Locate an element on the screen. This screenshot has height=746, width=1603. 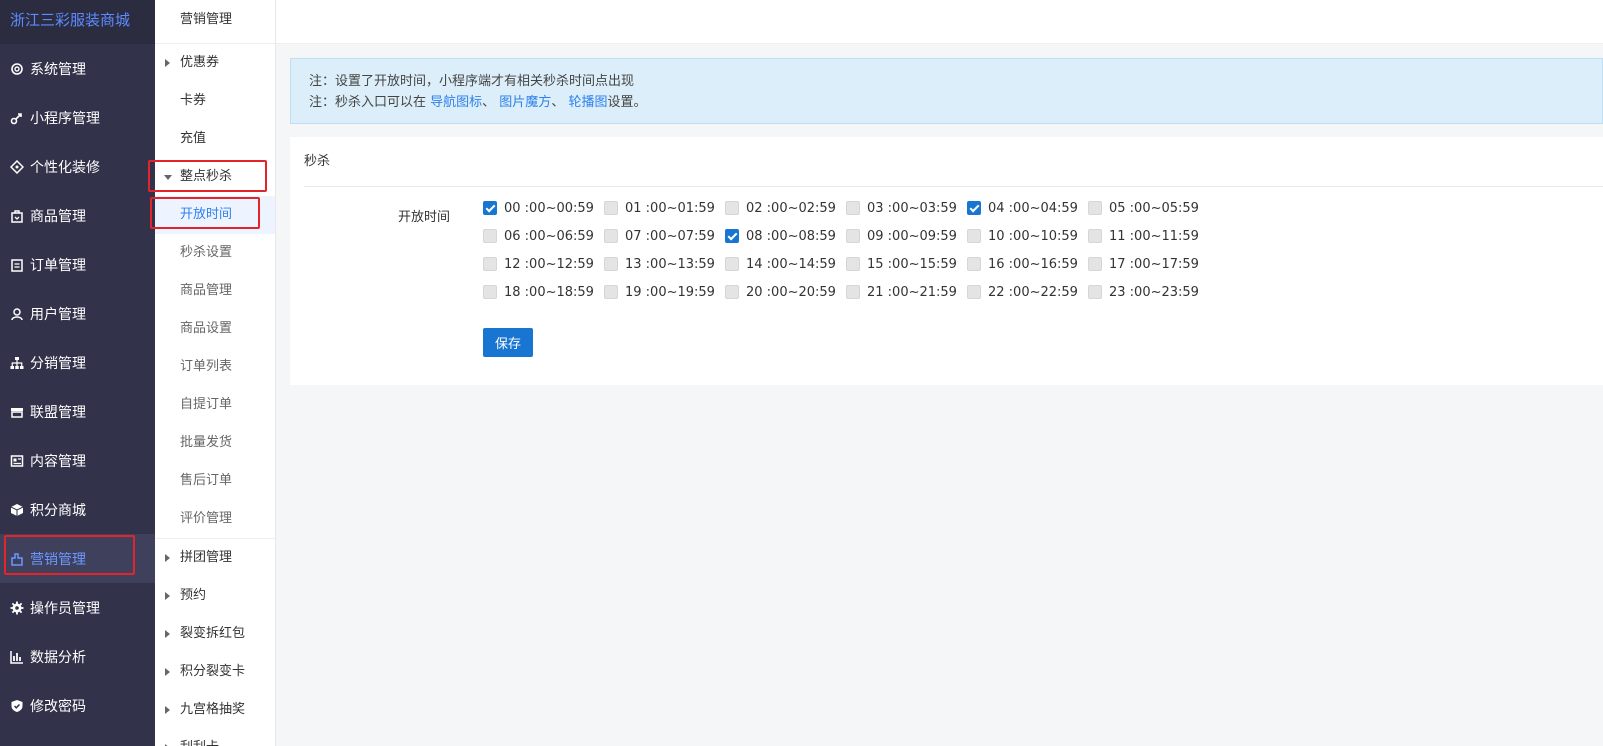
sidebar-item-0: 系统管理 is located at coordinates (77, 68).